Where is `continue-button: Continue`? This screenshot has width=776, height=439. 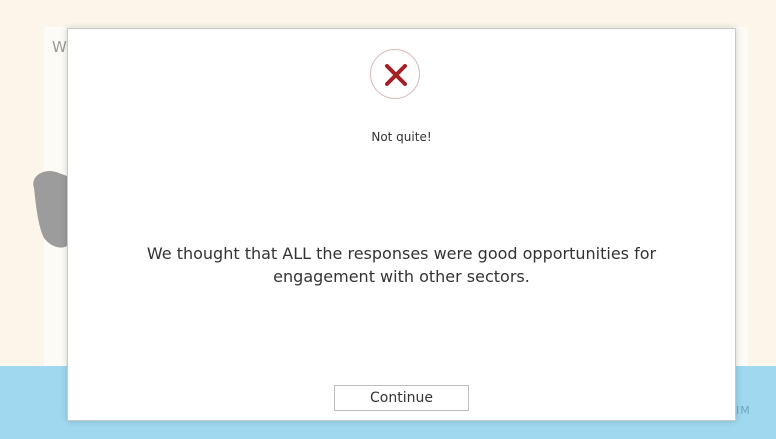 continue-button: Continue is located at coordinates (401, 398).